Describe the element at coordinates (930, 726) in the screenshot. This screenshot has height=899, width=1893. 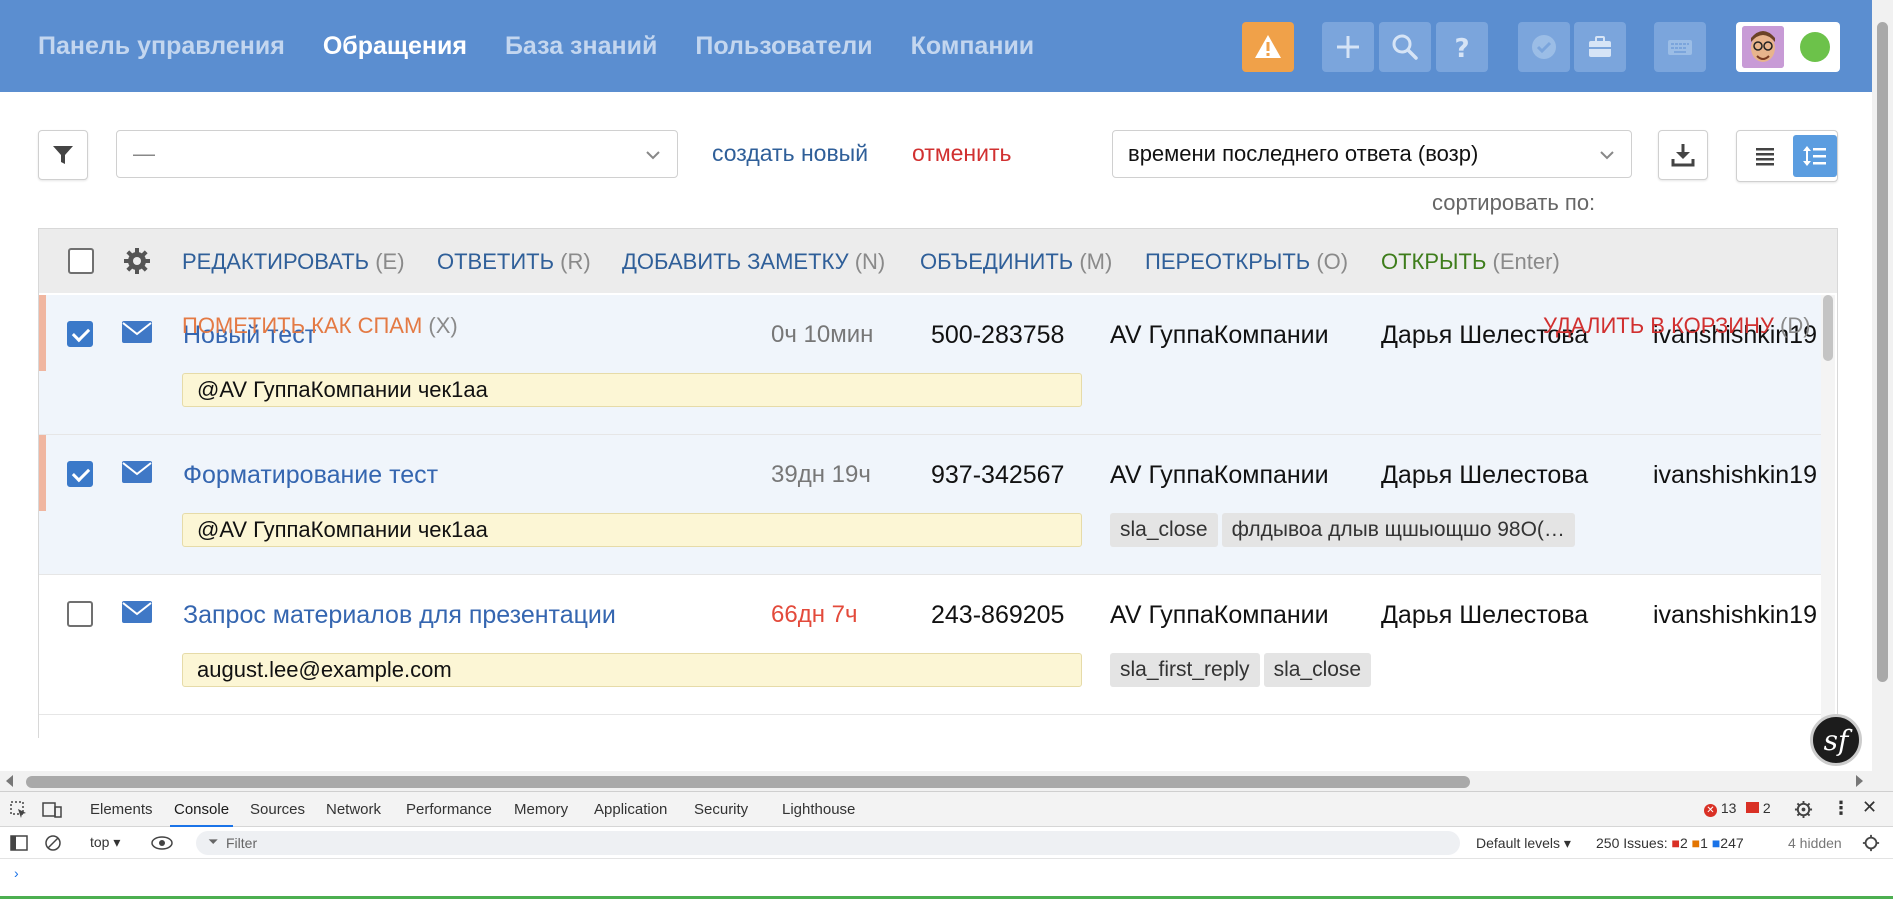
I see `table-row` at that location.